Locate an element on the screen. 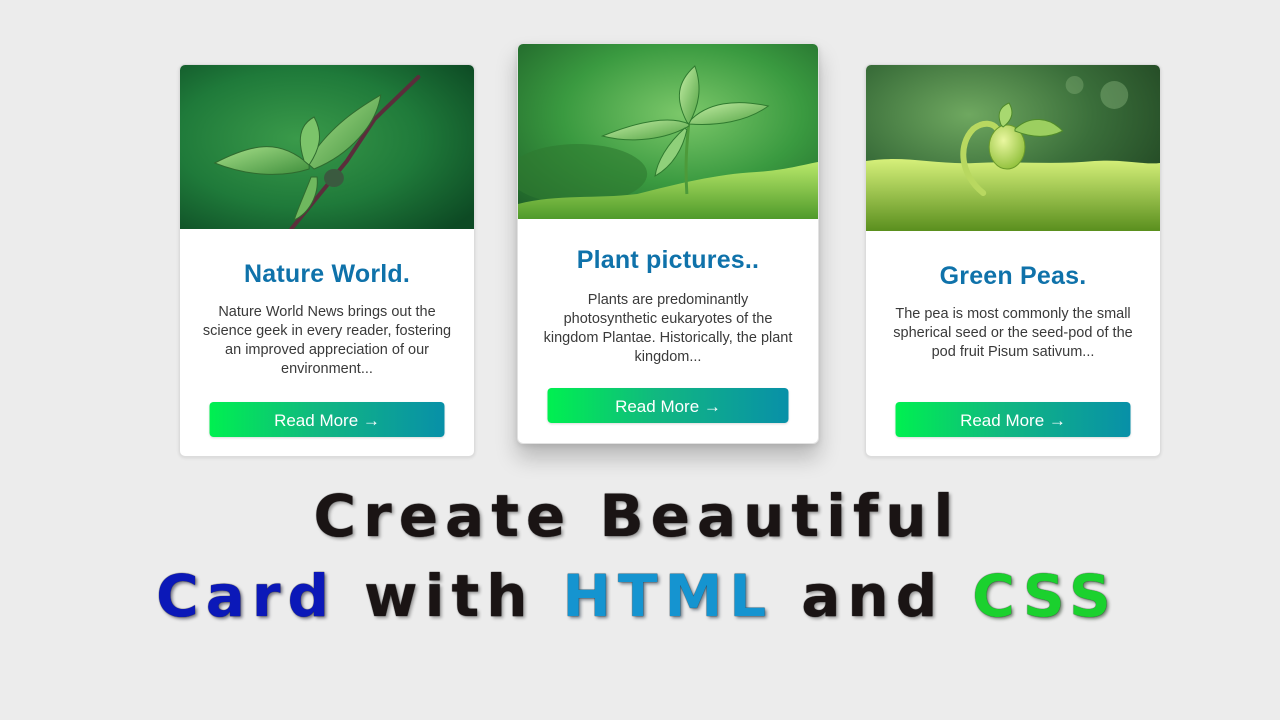  headline-line-2: Card with HTML and CSS is located at coordinates (638, 596).